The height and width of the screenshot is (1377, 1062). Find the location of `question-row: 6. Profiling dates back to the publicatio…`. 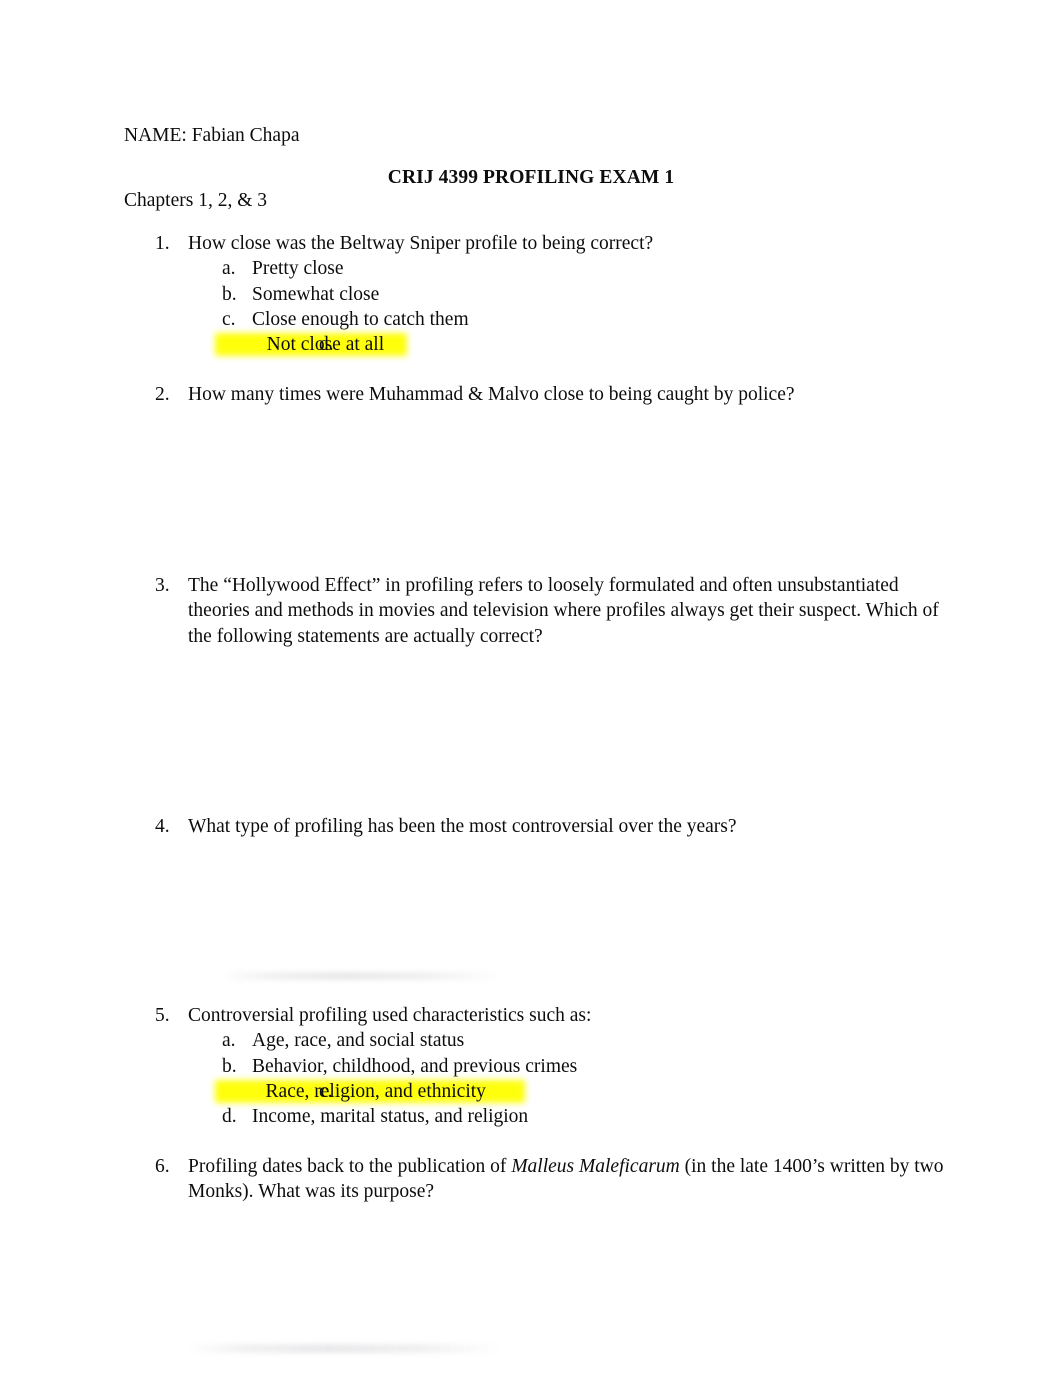

question-row: 6. Profiling dates back to the publicatio… is located at coordinates (550, 1179).